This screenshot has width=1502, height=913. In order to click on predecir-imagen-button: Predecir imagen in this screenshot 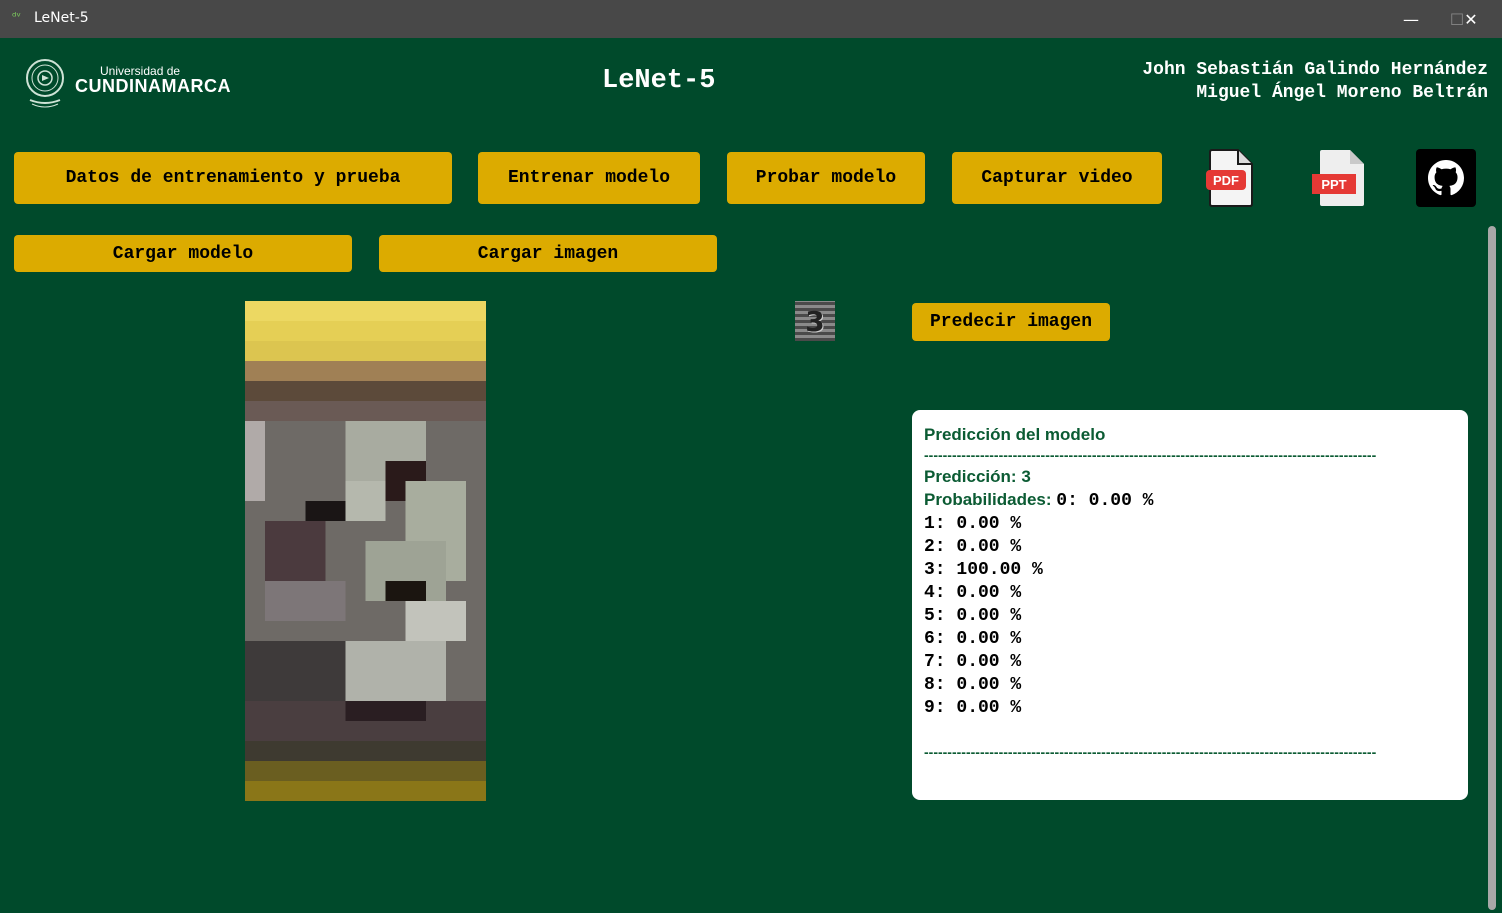, I will do `click(1011, 322)`.